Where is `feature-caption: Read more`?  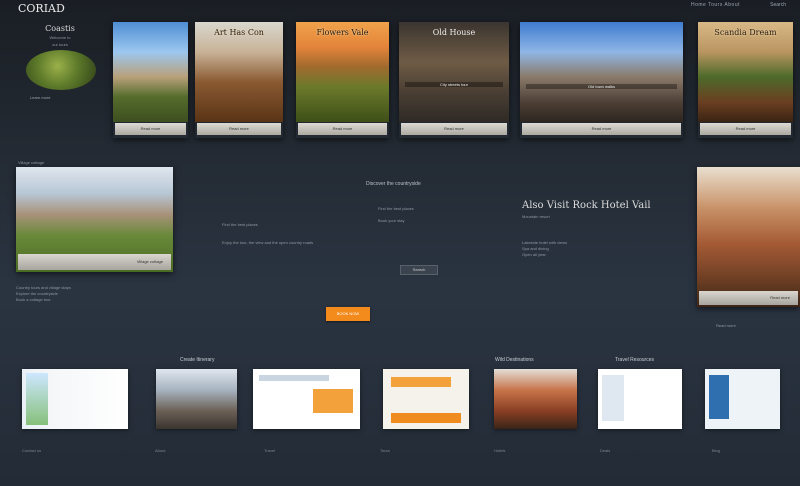
feature-caption: Read more is located at coordinates (748, 298).